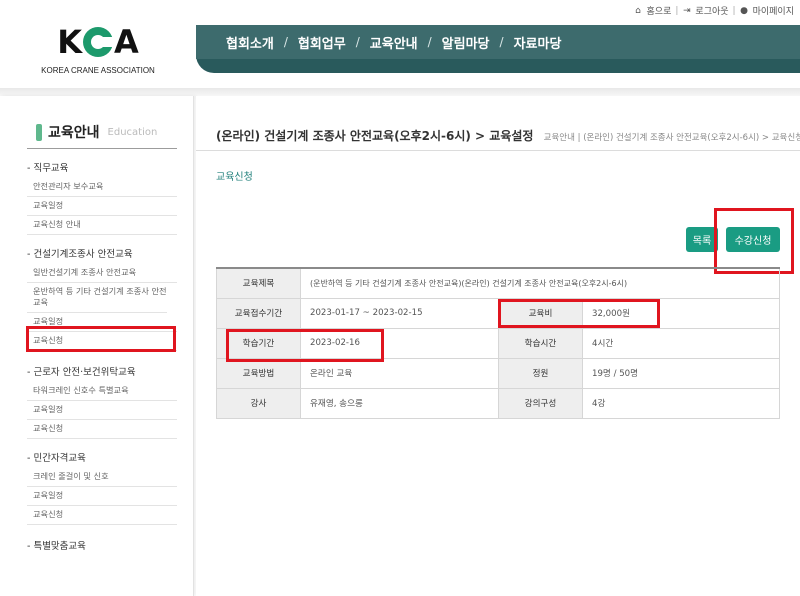 Image resolution: width=800 pixels, height=596 pixels. I want to click on highlight-box-sidebar-apply, so click(101, 339).